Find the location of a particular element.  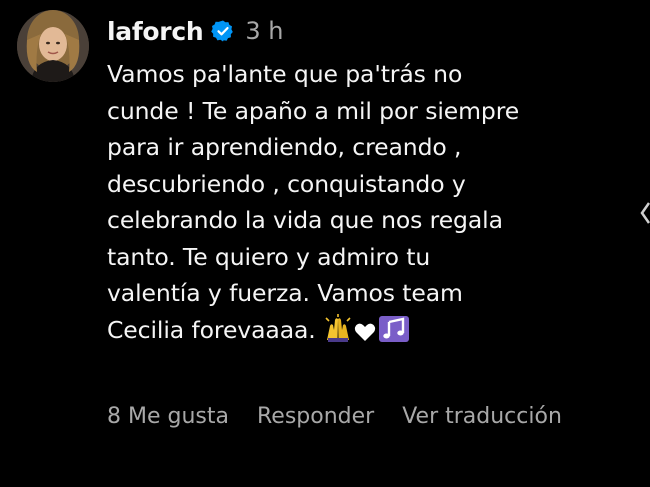

reply-button: Responder is located at coordinates (315, 416).